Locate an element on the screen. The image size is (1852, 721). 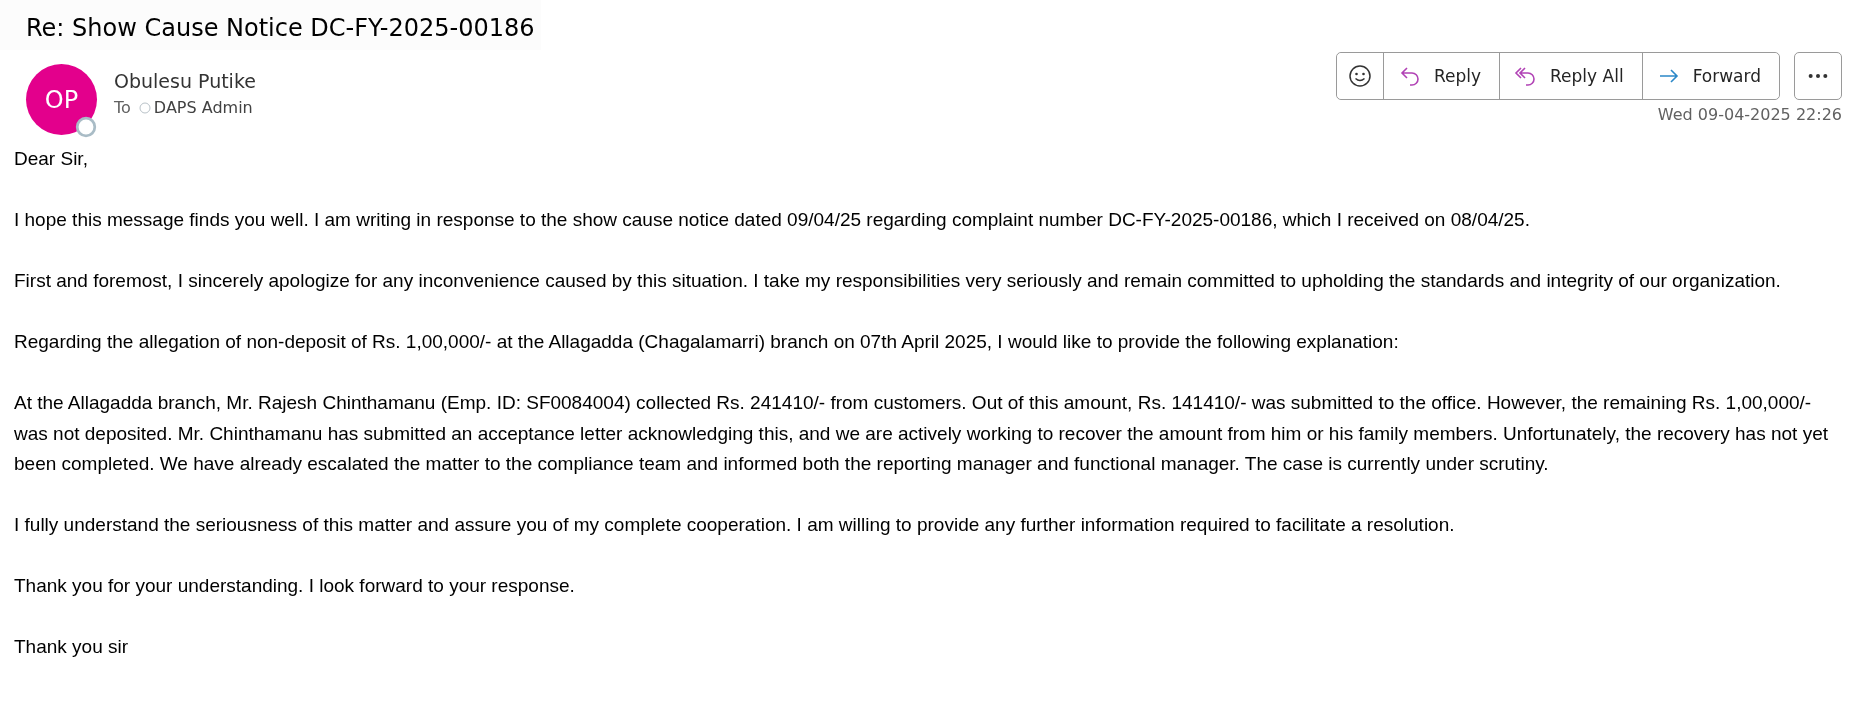
body-paragraph: Thank you for your understanding. I look forward to your response. is located at coordinates (295, 586).